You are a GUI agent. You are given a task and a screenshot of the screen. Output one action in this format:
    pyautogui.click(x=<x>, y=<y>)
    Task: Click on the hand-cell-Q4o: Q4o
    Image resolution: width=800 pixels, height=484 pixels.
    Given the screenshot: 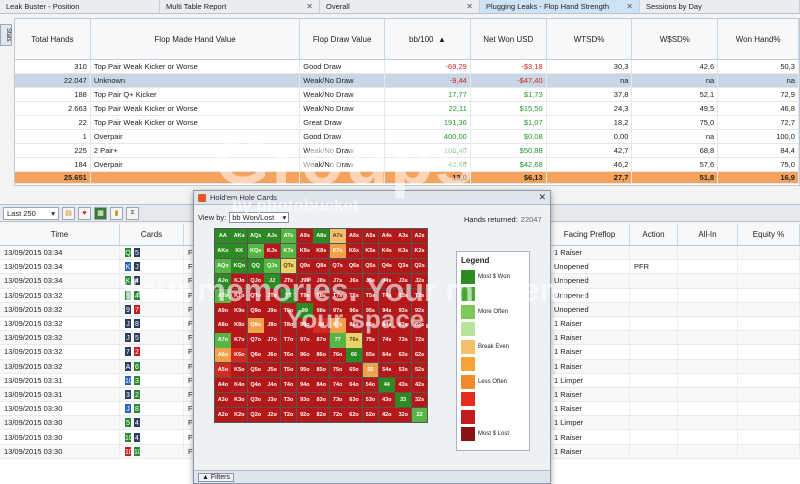 What is the action you would take?
    pyautogui.click(x=255, y=385)
    